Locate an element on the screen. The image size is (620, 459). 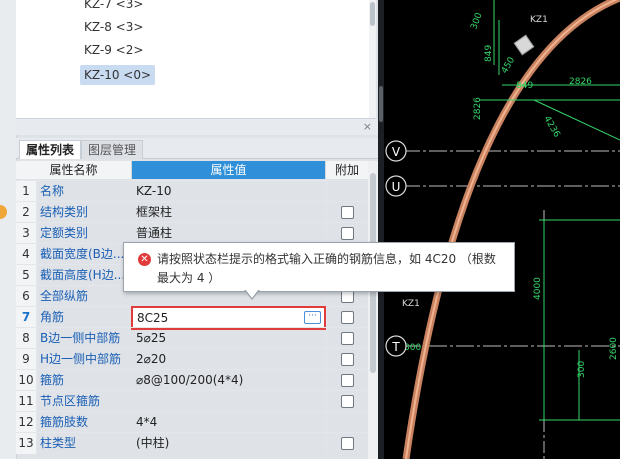
row-number: 2 is located at coordinates (26, 212).